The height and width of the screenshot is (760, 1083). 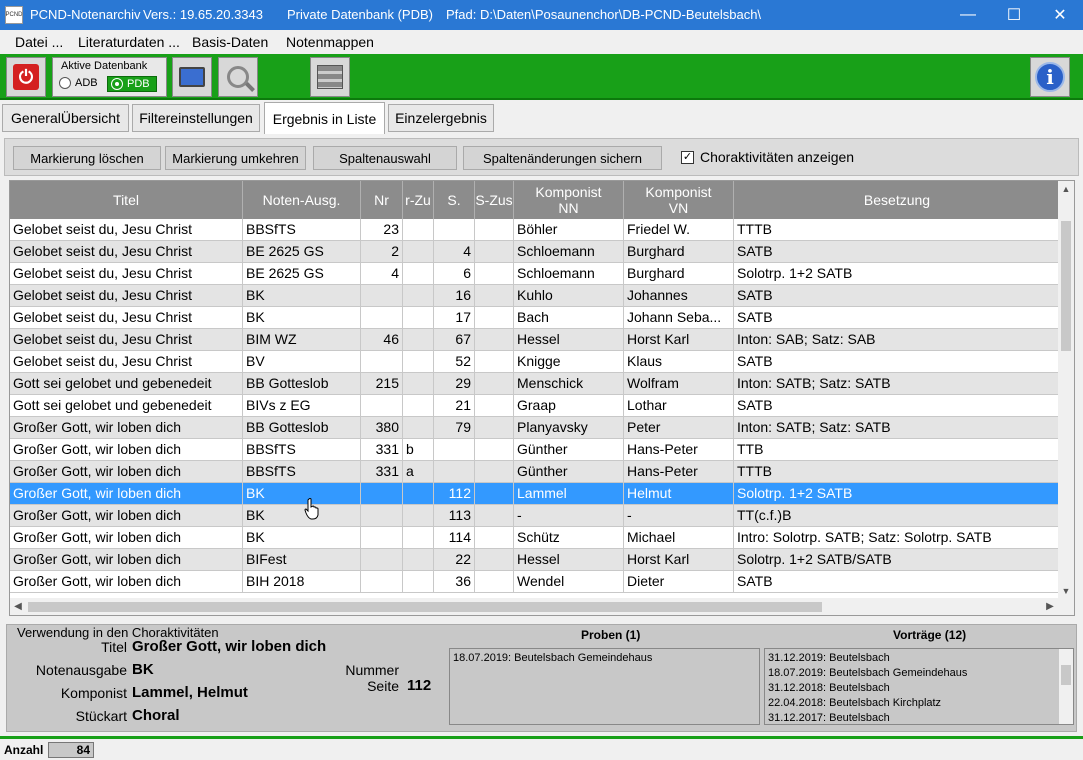 What do you see at coordinates (1066, 286) in the screenshot?
I see `grid-vertical-scroll-thumb` at bounding box center [1066, 286].